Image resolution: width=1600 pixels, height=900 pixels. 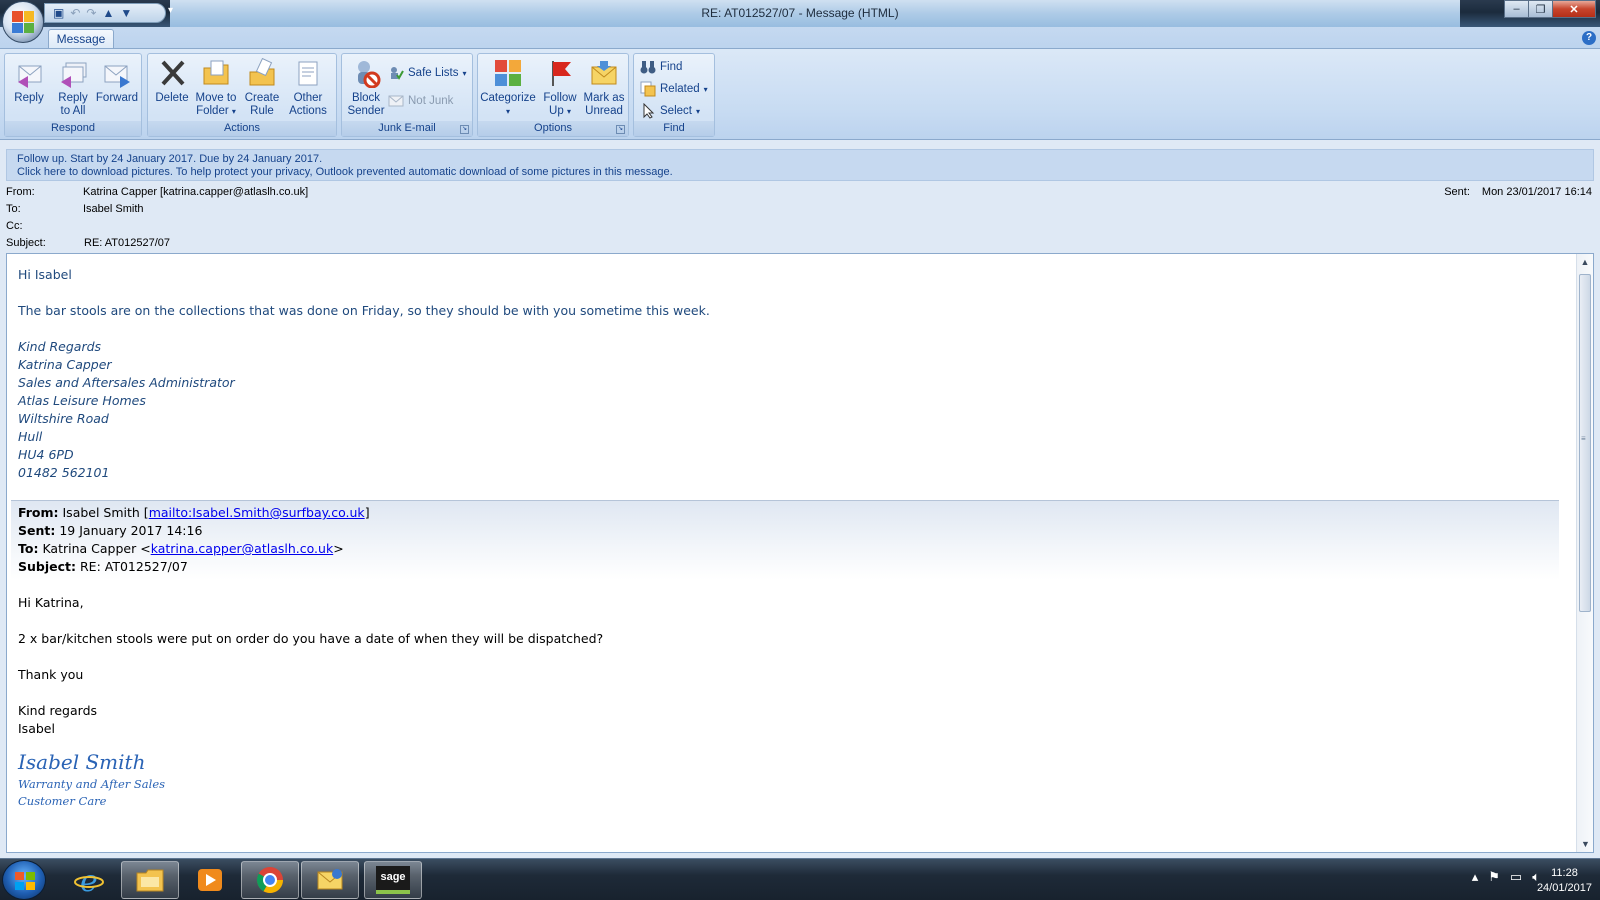 What do you see at coordinates (117, 73) in the screenshot?
I see `forward-icon` at bounding box center [117, 73].